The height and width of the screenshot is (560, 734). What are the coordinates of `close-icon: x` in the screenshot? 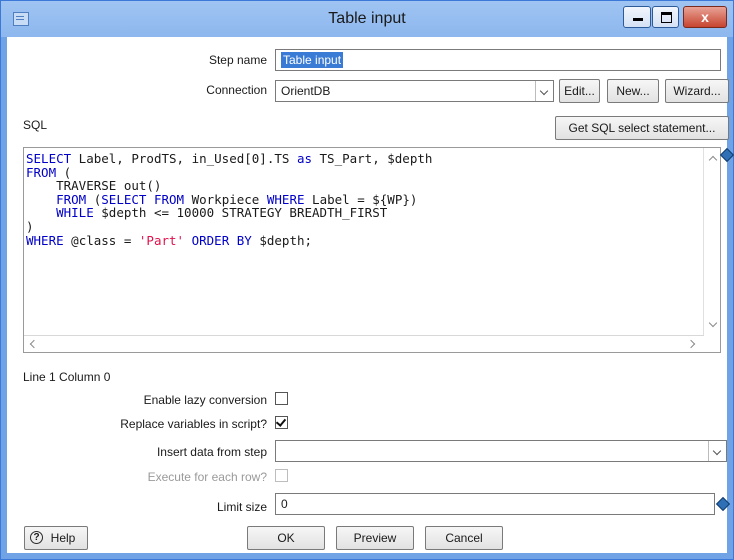 It's located at (705, 17).